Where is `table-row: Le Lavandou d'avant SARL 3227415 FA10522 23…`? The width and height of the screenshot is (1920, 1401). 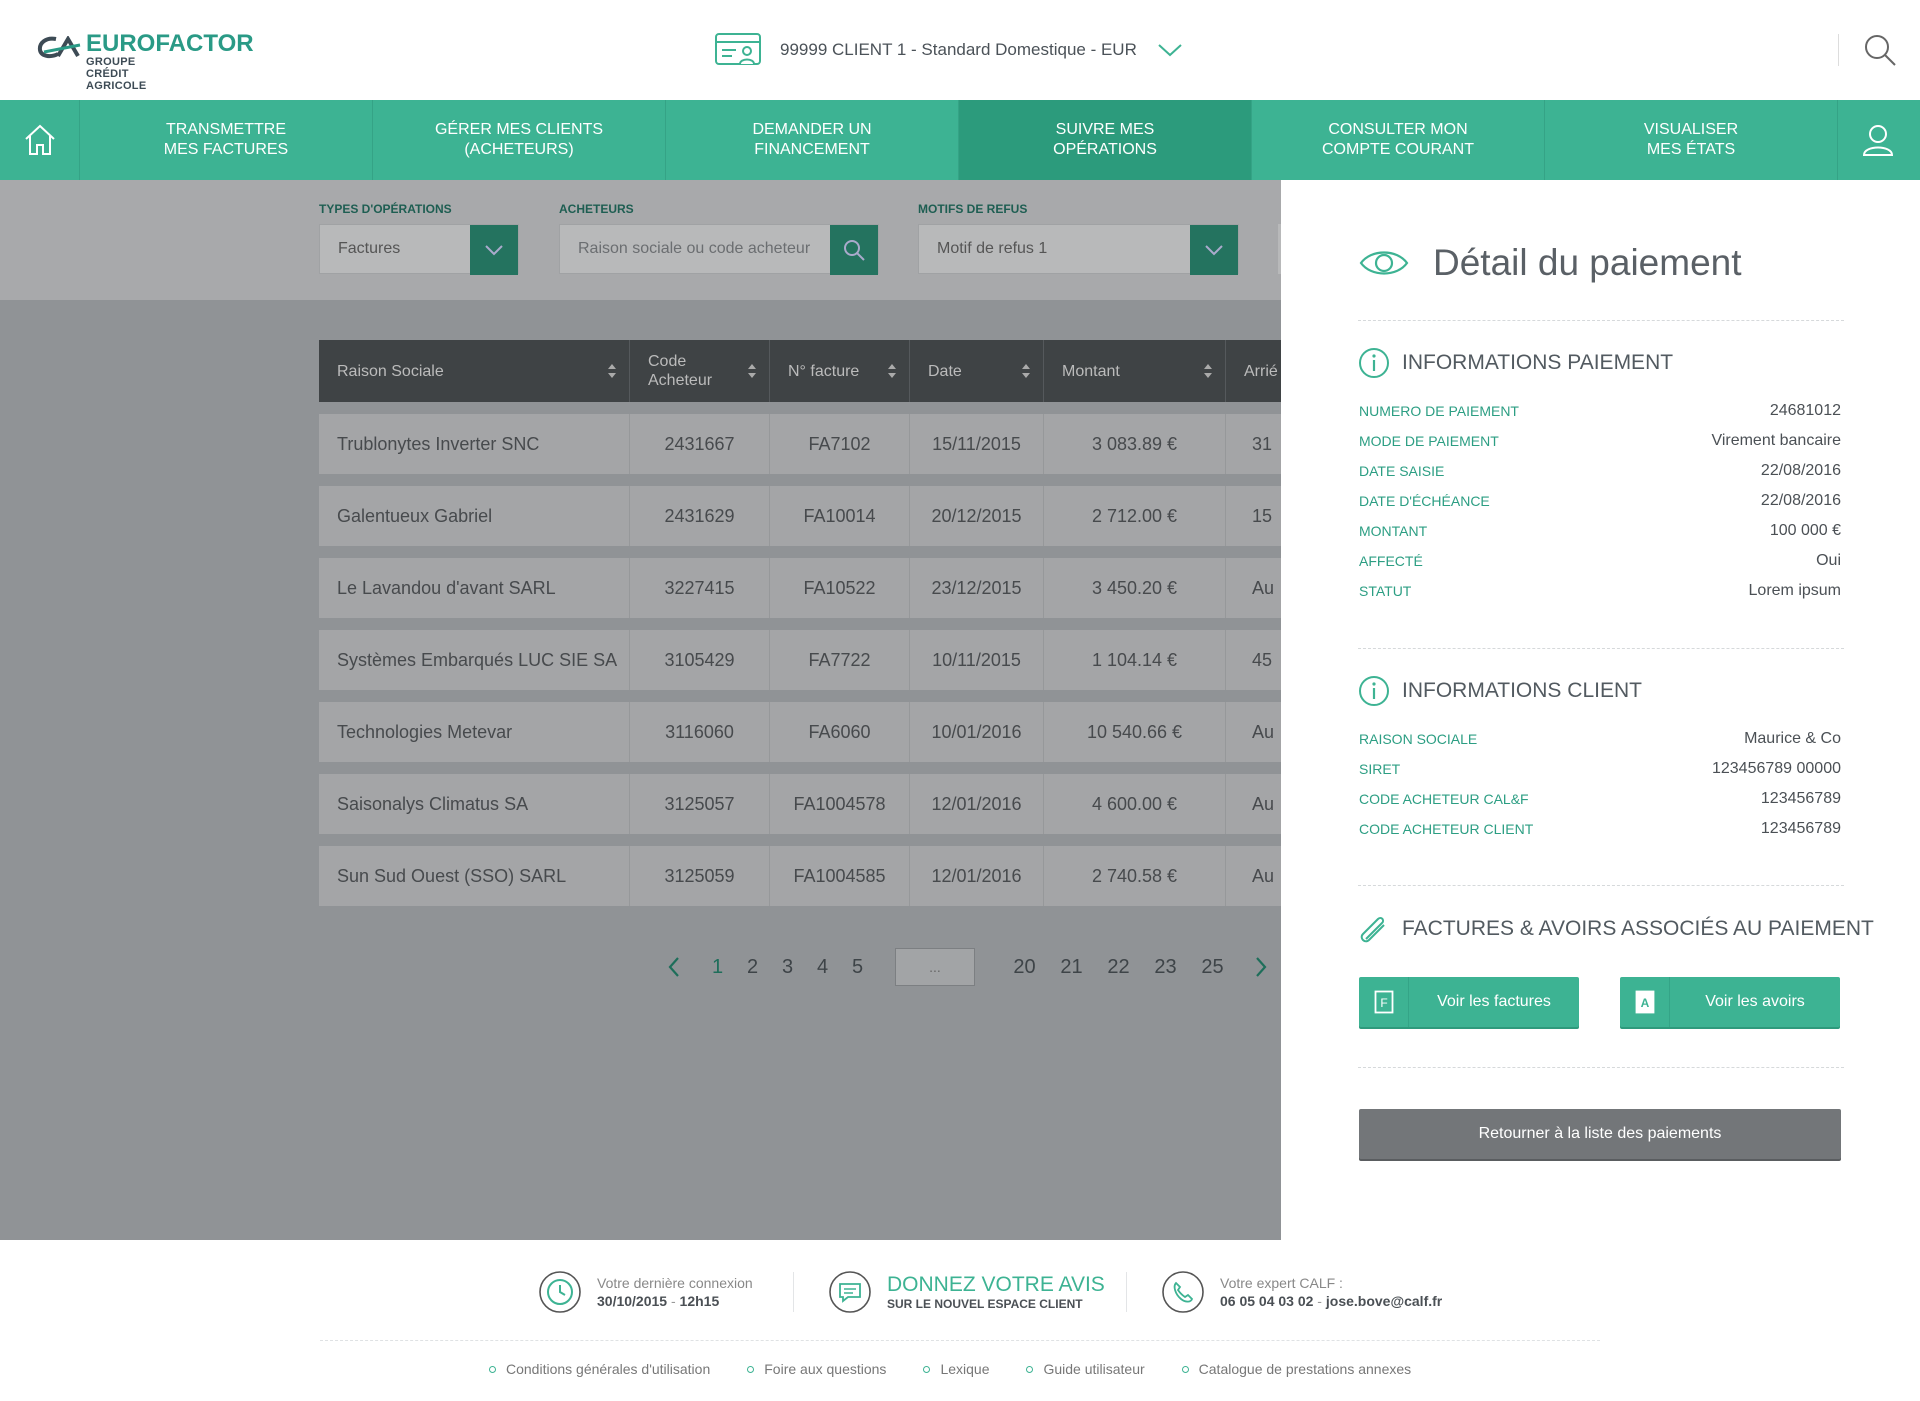
table-row: Le Lavandou d'avant SARL 3227415 FA10522 23… is located at coordinates (800, 588).